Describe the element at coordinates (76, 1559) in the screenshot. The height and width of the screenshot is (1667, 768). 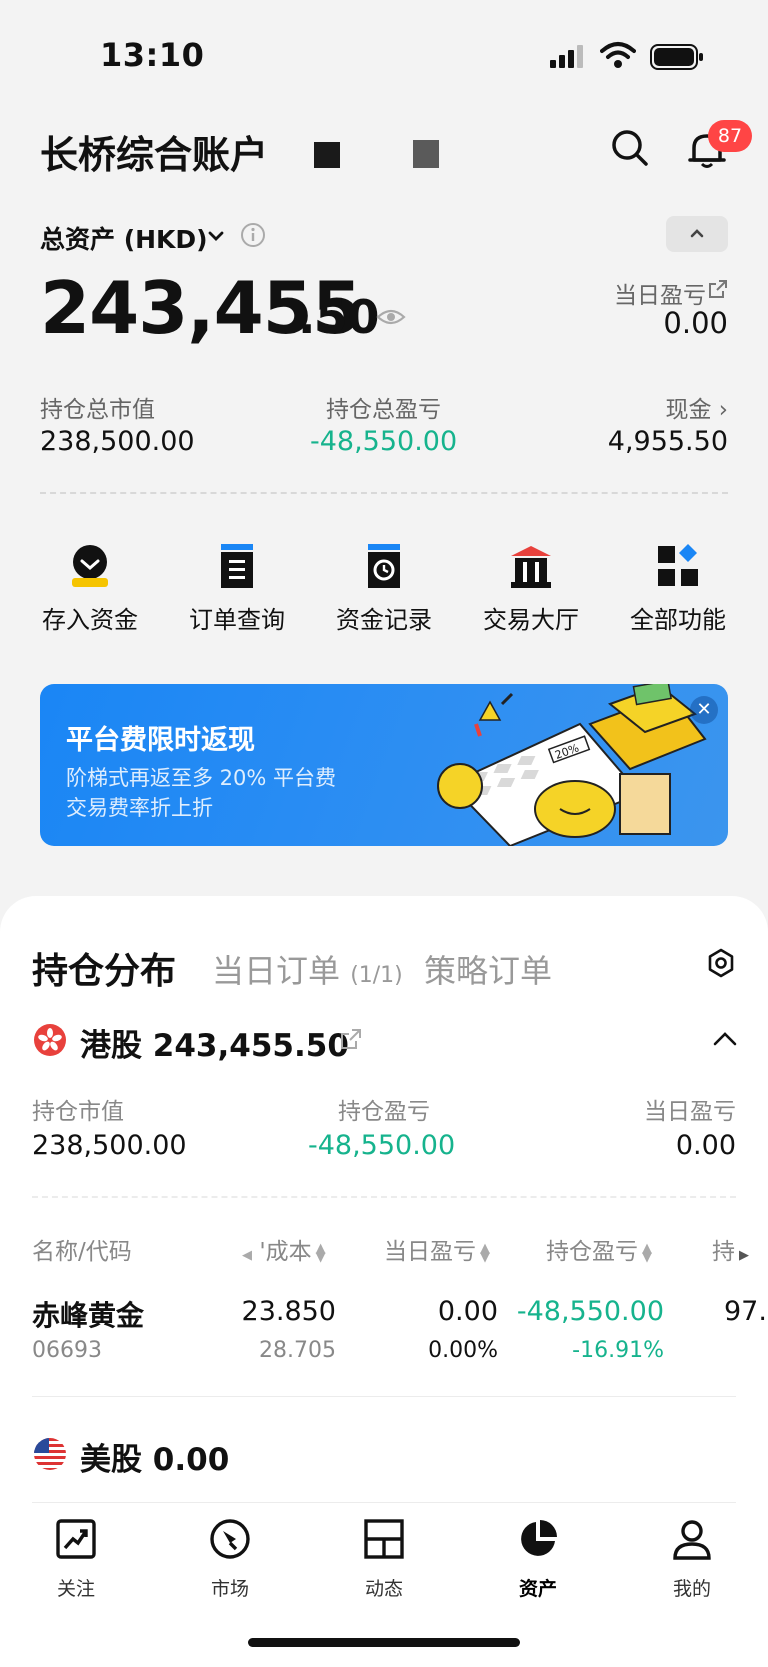
I see `tab-watchlist: 关注` at that location.